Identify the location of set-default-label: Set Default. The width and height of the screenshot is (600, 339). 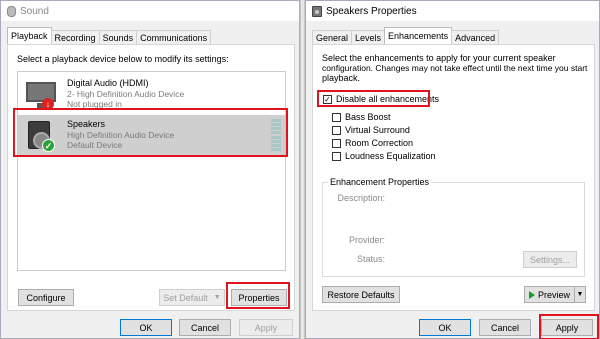
(185, 297).